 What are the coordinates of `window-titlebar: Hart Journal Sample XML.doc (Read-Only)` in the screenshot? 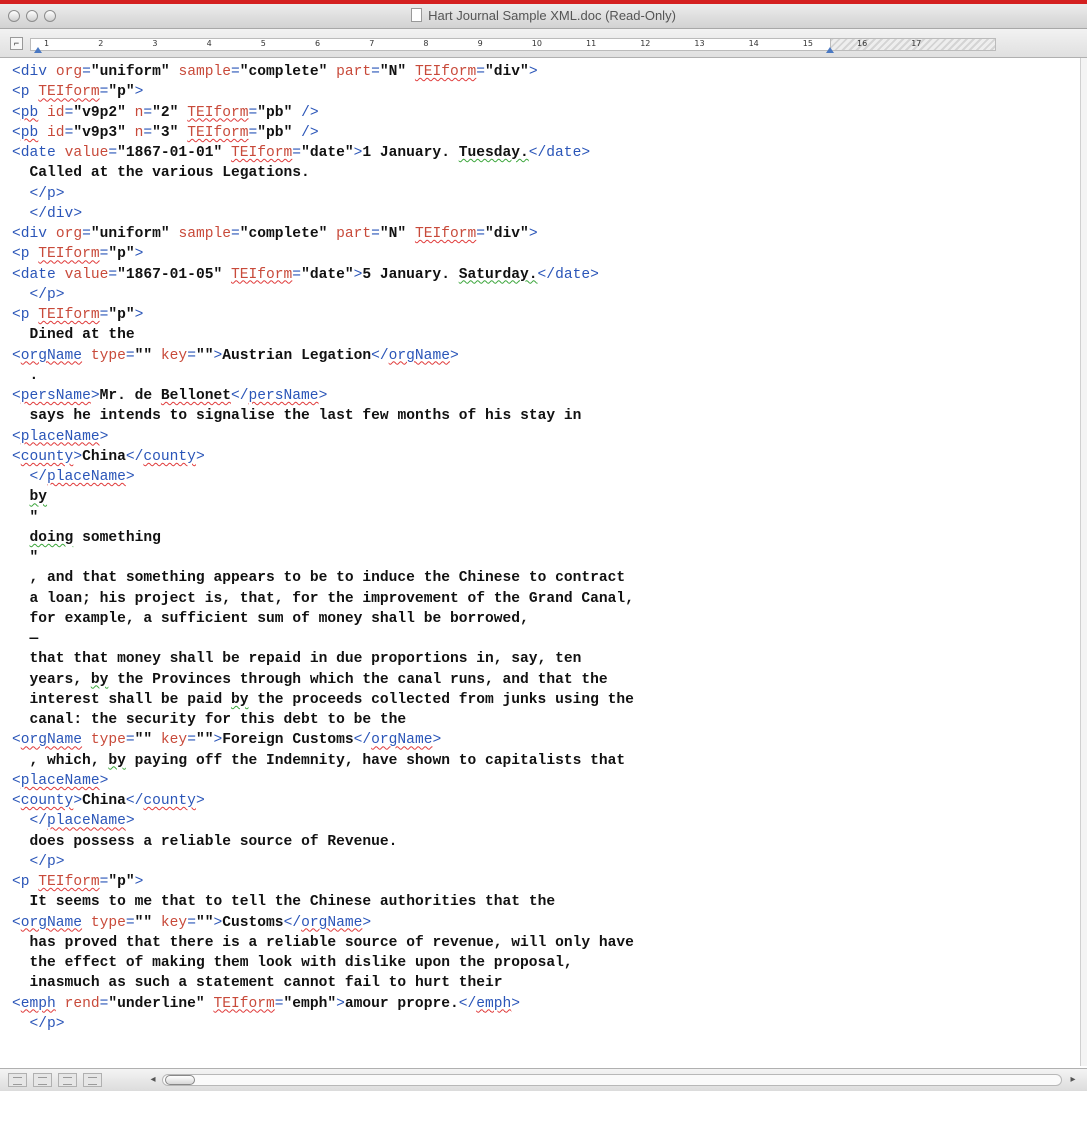 It's located at (543, 16).